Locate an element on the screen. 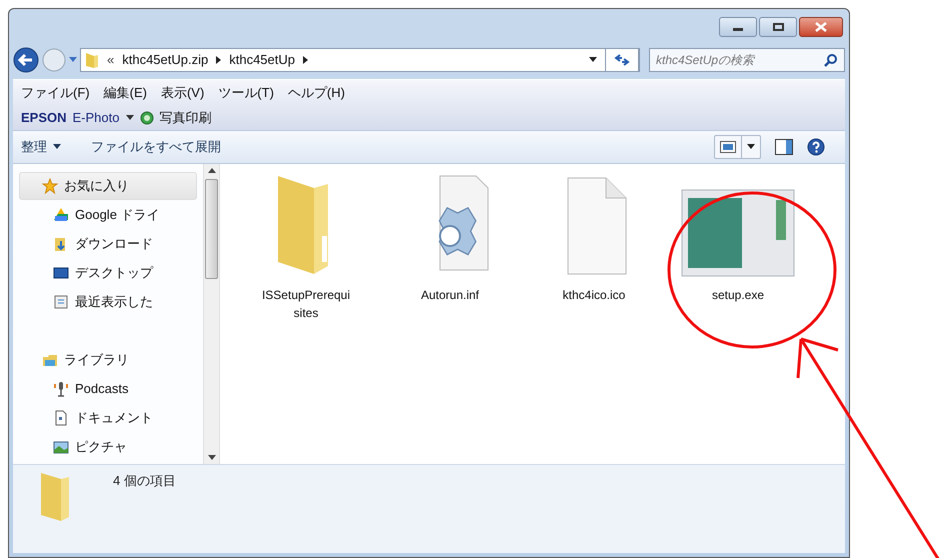 This screenshot has height=558, width=944. drive-icon is located at coordinates (61, 214).